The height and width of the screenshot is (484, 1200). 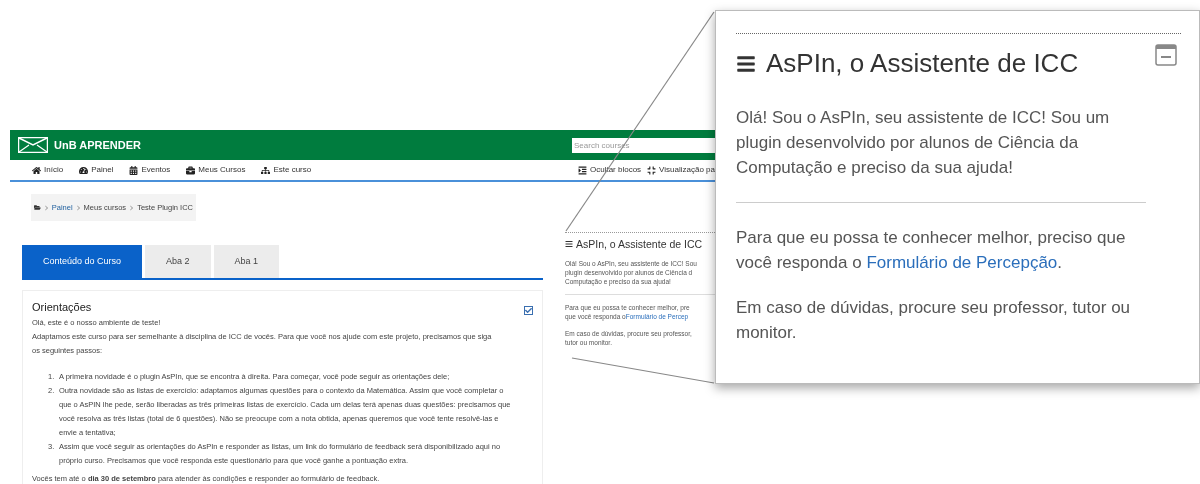 I want to click on block-text: Para que eu possa te conhecer melhor, preciso que você responda o Formulário de Percepção., so click(x=941, y=238).